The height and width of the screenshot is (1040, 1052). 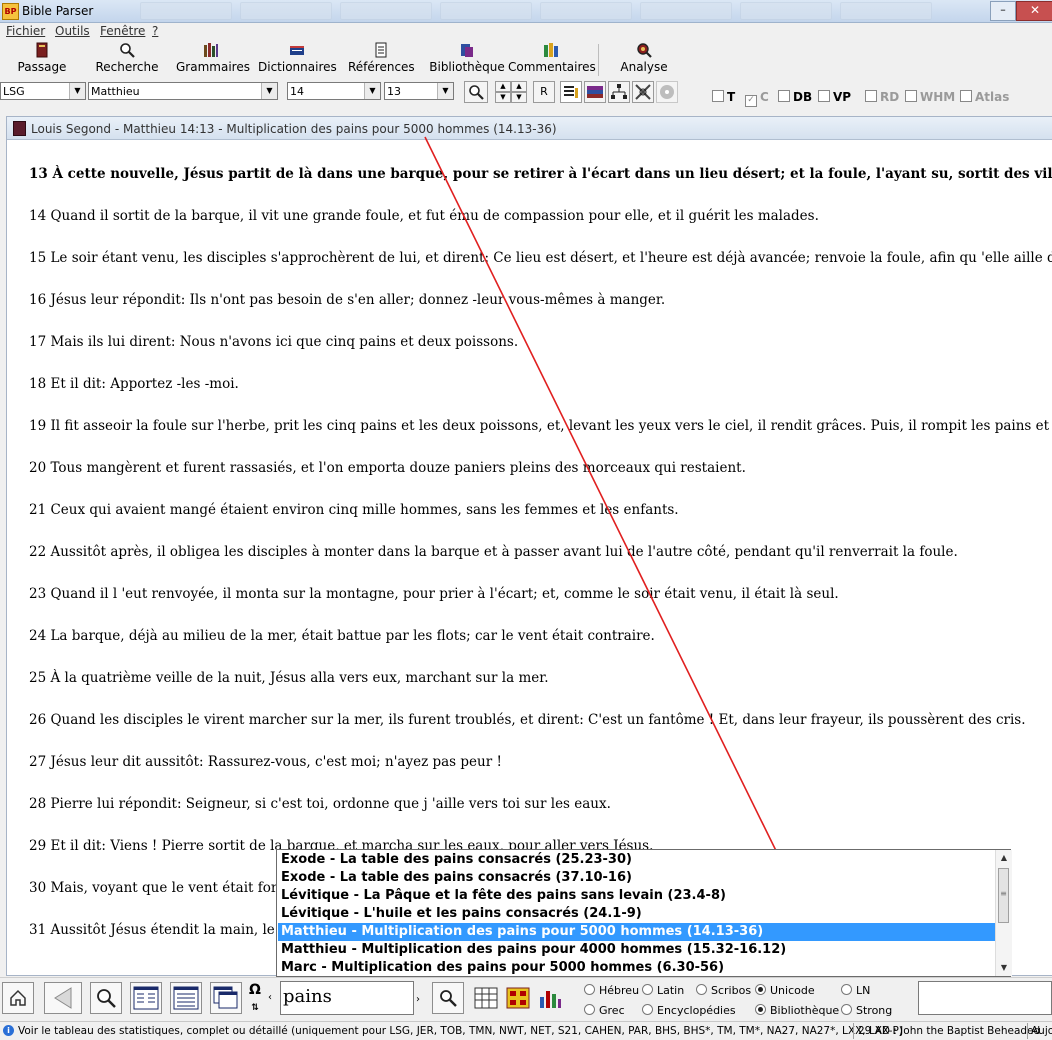 What do you see at coordinates (751, 101) in the screenshot?
I see `checkmark-icon: ✓` at bounding box center [751, 101].